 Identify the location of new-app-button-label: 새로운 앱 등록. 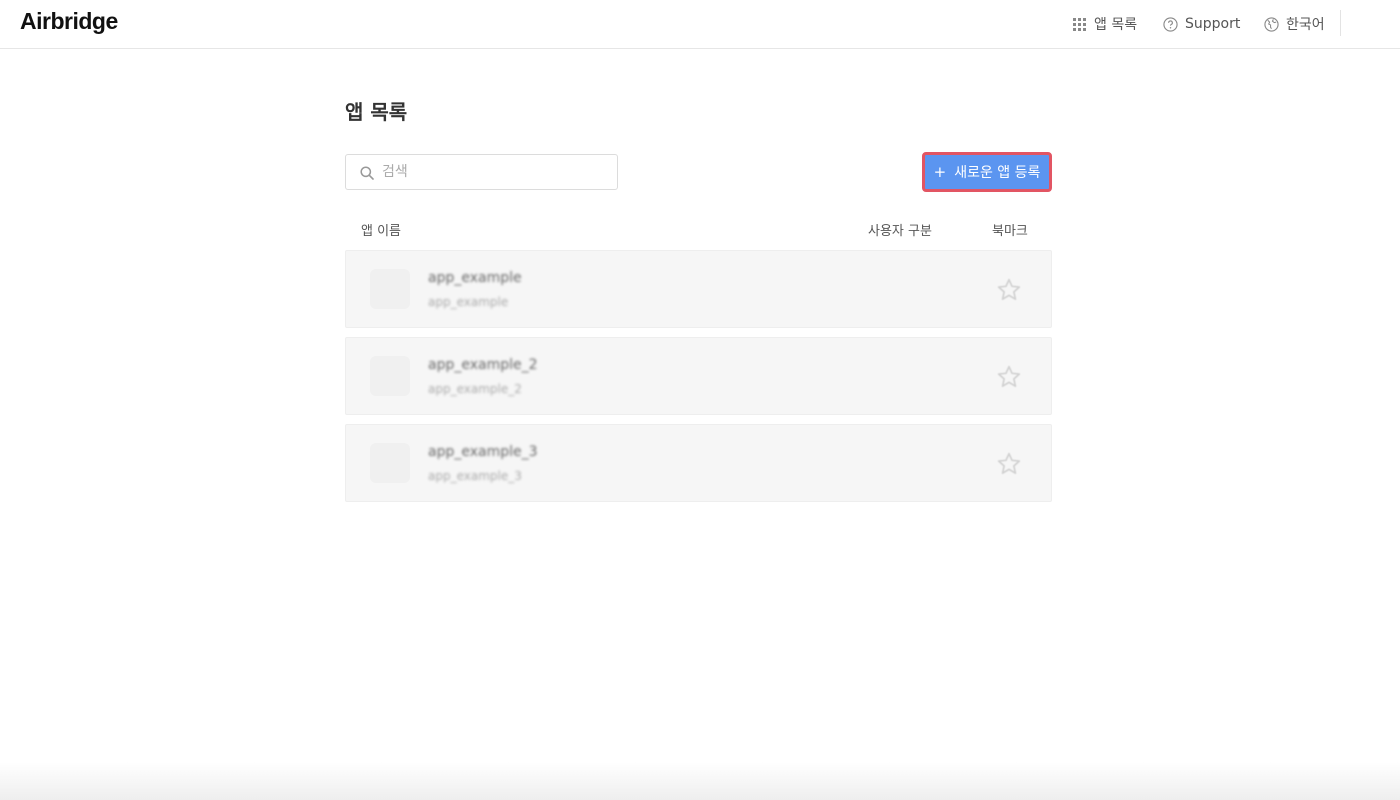
(997, 173).